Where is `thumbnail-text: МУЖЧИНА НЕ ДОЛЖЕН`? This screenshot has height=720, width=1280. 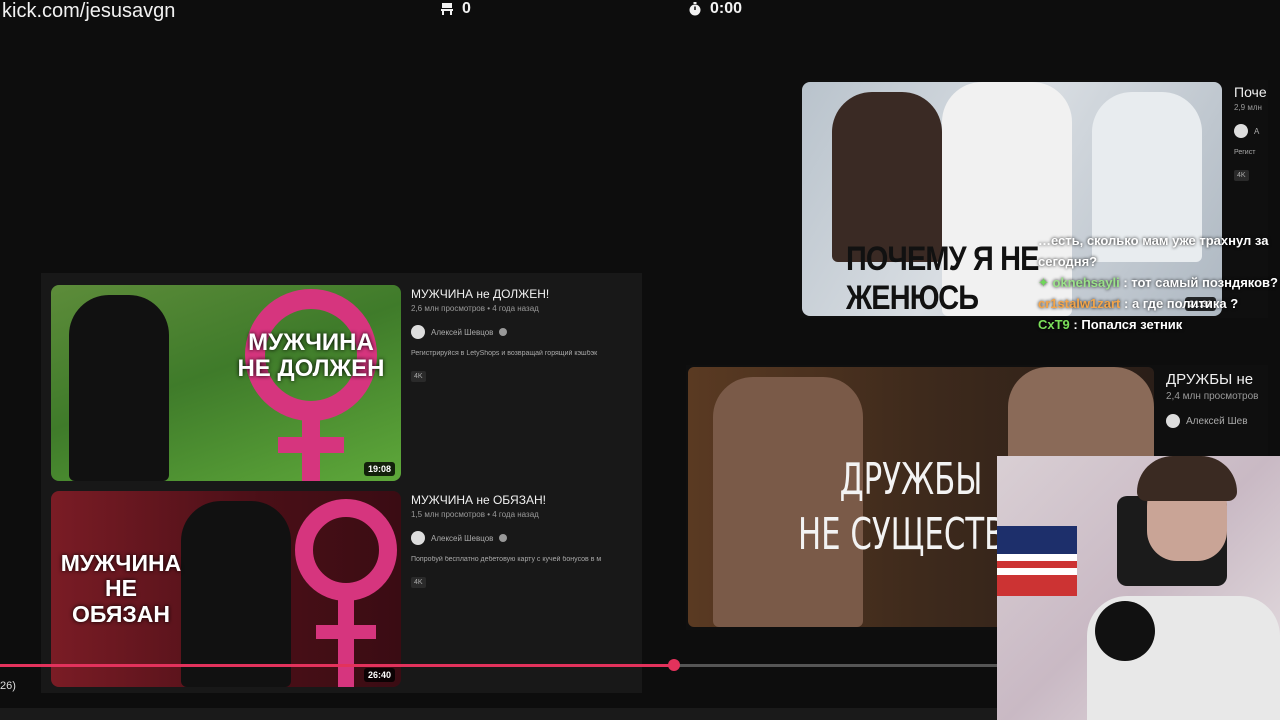
thumbnail-text: МУЖЧИНА НЕ ДОЛЖЕН is located at coordinates (311, 356).